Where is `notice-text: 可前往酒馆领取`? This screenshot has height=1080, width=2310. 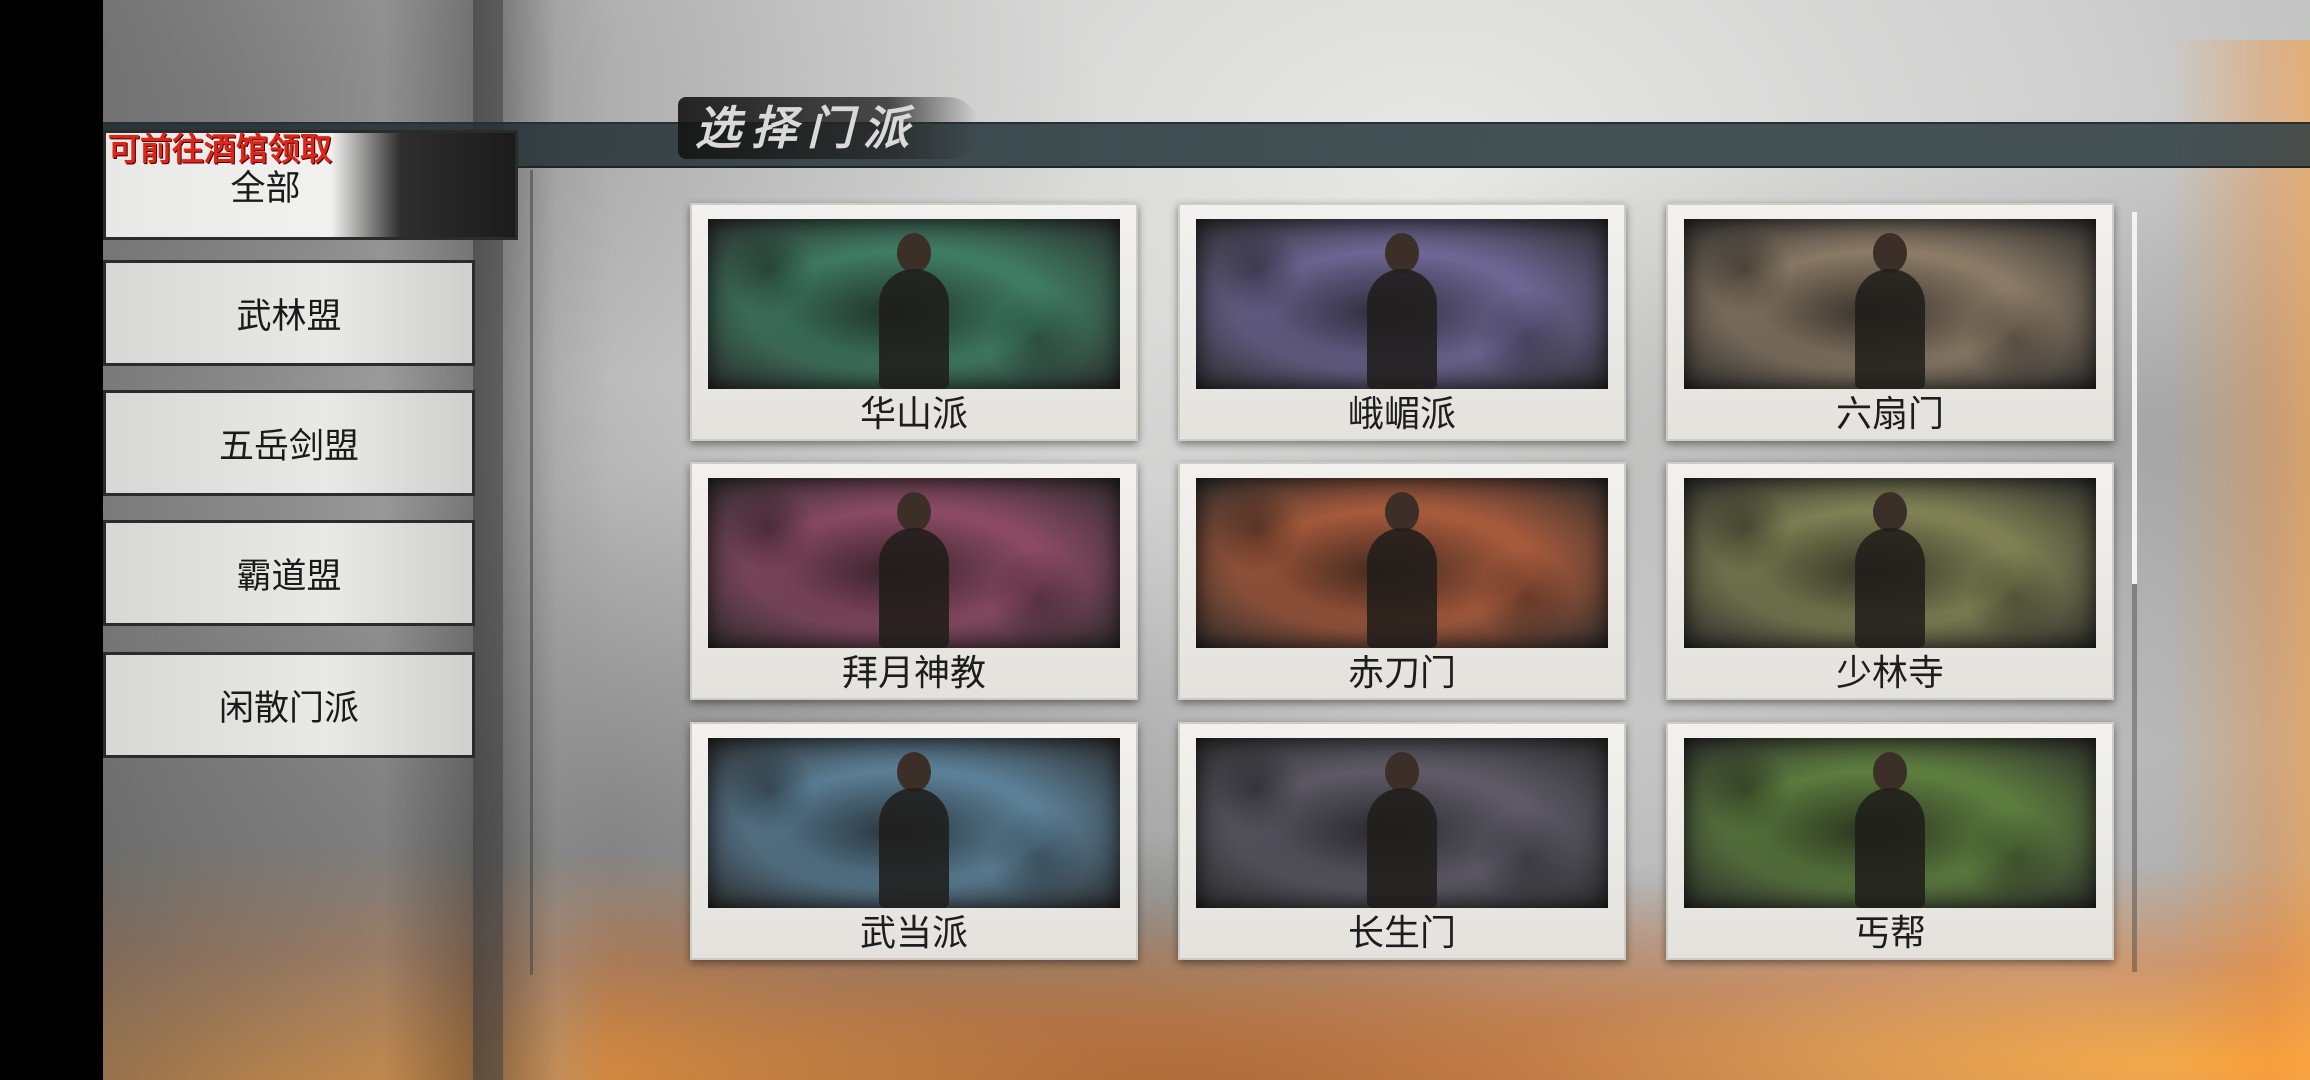
notice-text: 可前往酒馆领取 is located at coordinates (220, 149).